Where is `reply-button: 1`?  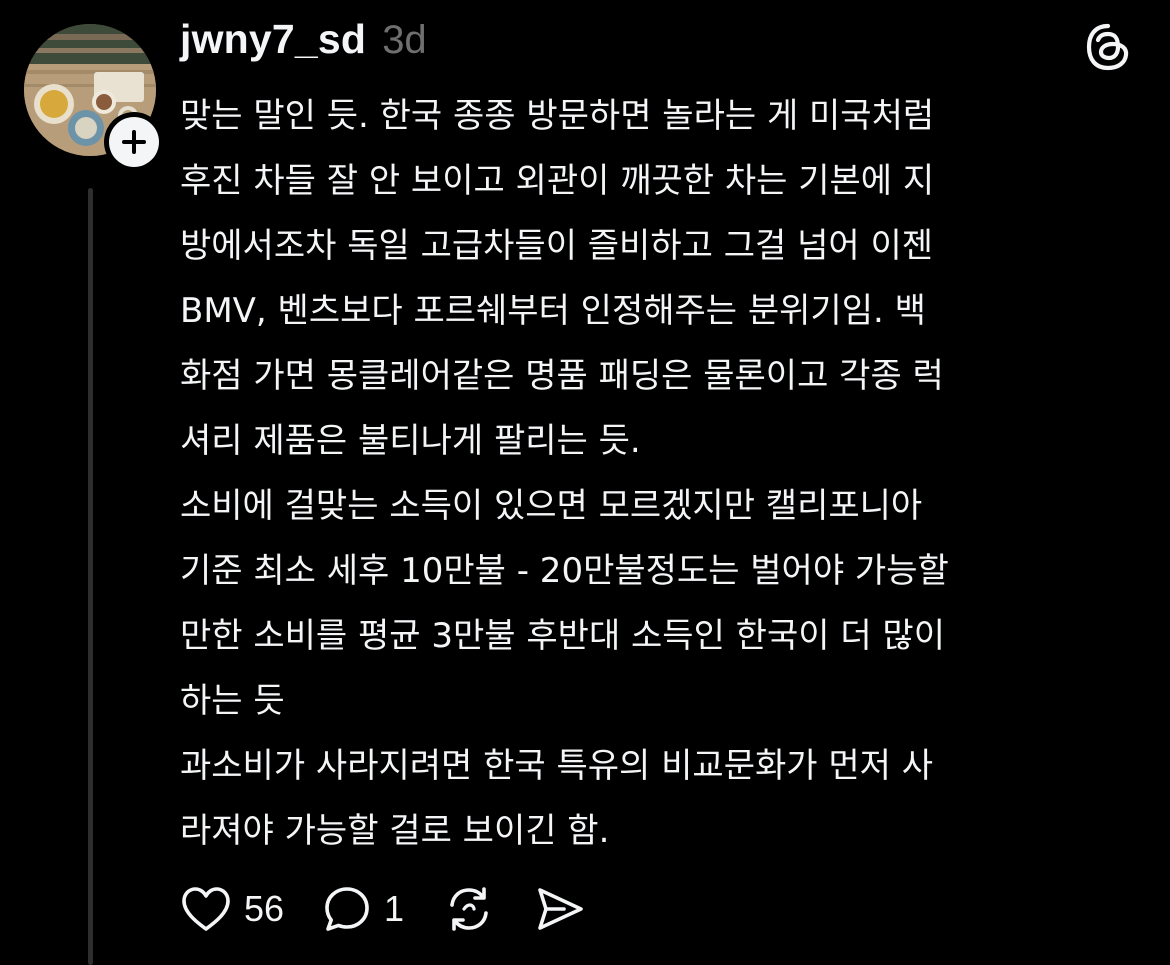
reply-button: 1 is located at coordinates (363, 909).